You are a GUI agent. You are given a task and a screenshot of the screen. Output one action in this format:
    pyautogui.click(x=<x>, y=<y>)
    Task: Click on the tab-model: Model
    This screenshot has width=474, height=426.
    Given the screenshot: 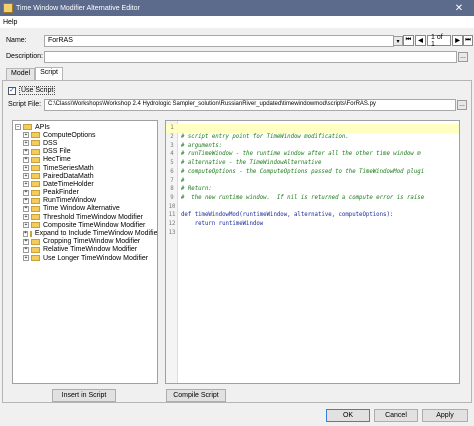 What is the action you would take?
    pyautogui.click(x=21, y=74)
    